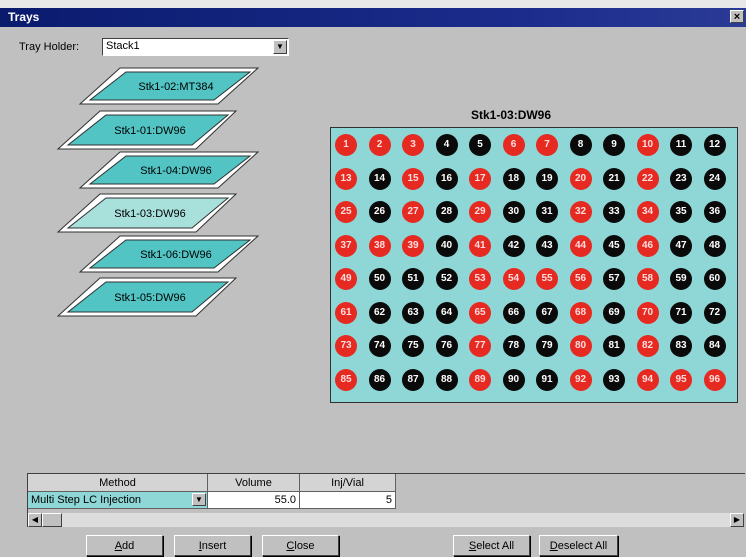 The width and height of the screenshot is (746, 557). Describe the element at coordinates (413, 212) in the screenshot. I see `well-27: 27` at that location.